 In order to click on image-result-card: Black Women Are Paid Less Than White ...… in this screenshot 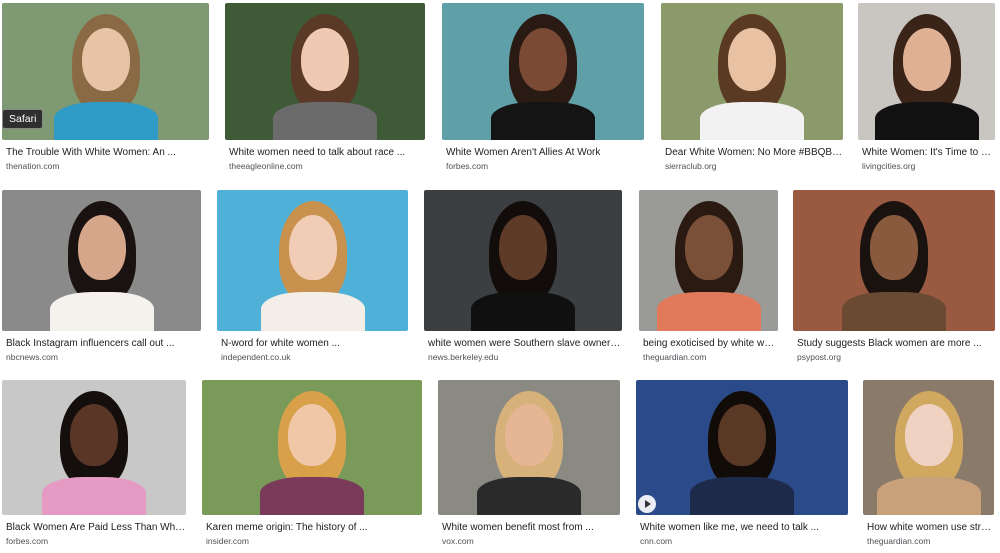, I will do `click(94, 466)`.